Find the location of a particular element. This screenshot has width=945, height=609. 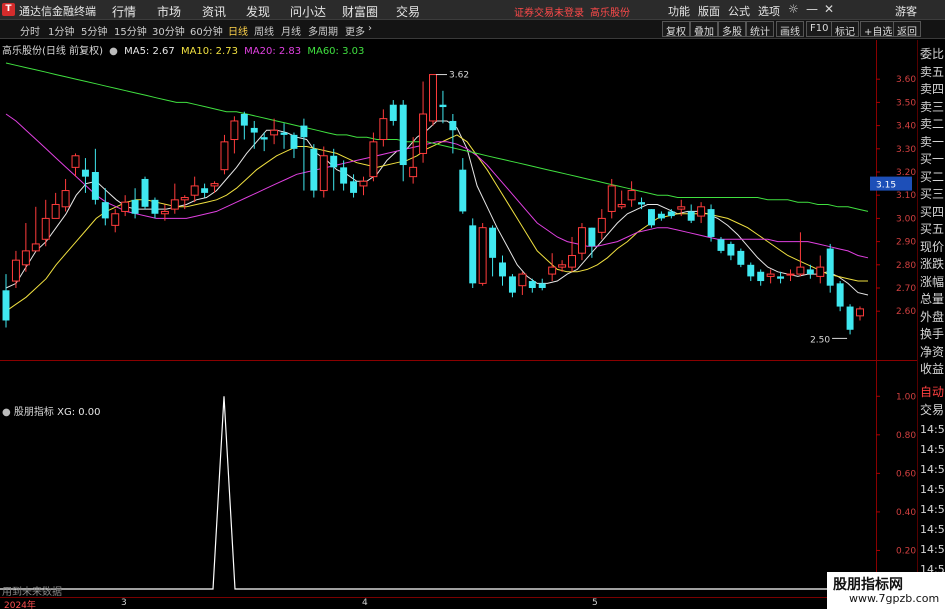

menu-item-wealth: 财富圈 is located at coordinates (360, 11).